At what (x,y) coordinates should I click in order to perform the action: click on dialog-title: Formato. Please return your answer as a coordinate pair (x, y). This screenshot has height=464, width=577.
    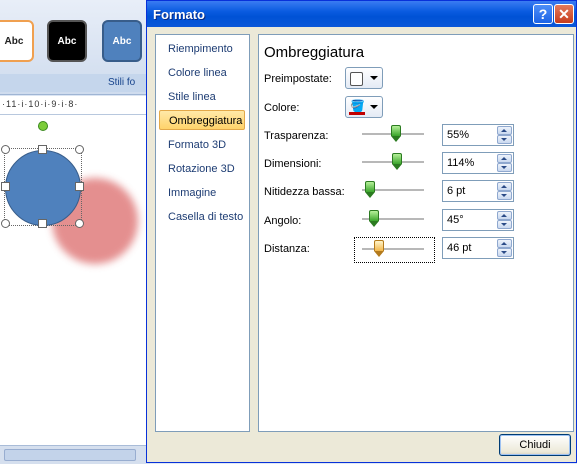
    Looking at the image, I should click on (179, 14).